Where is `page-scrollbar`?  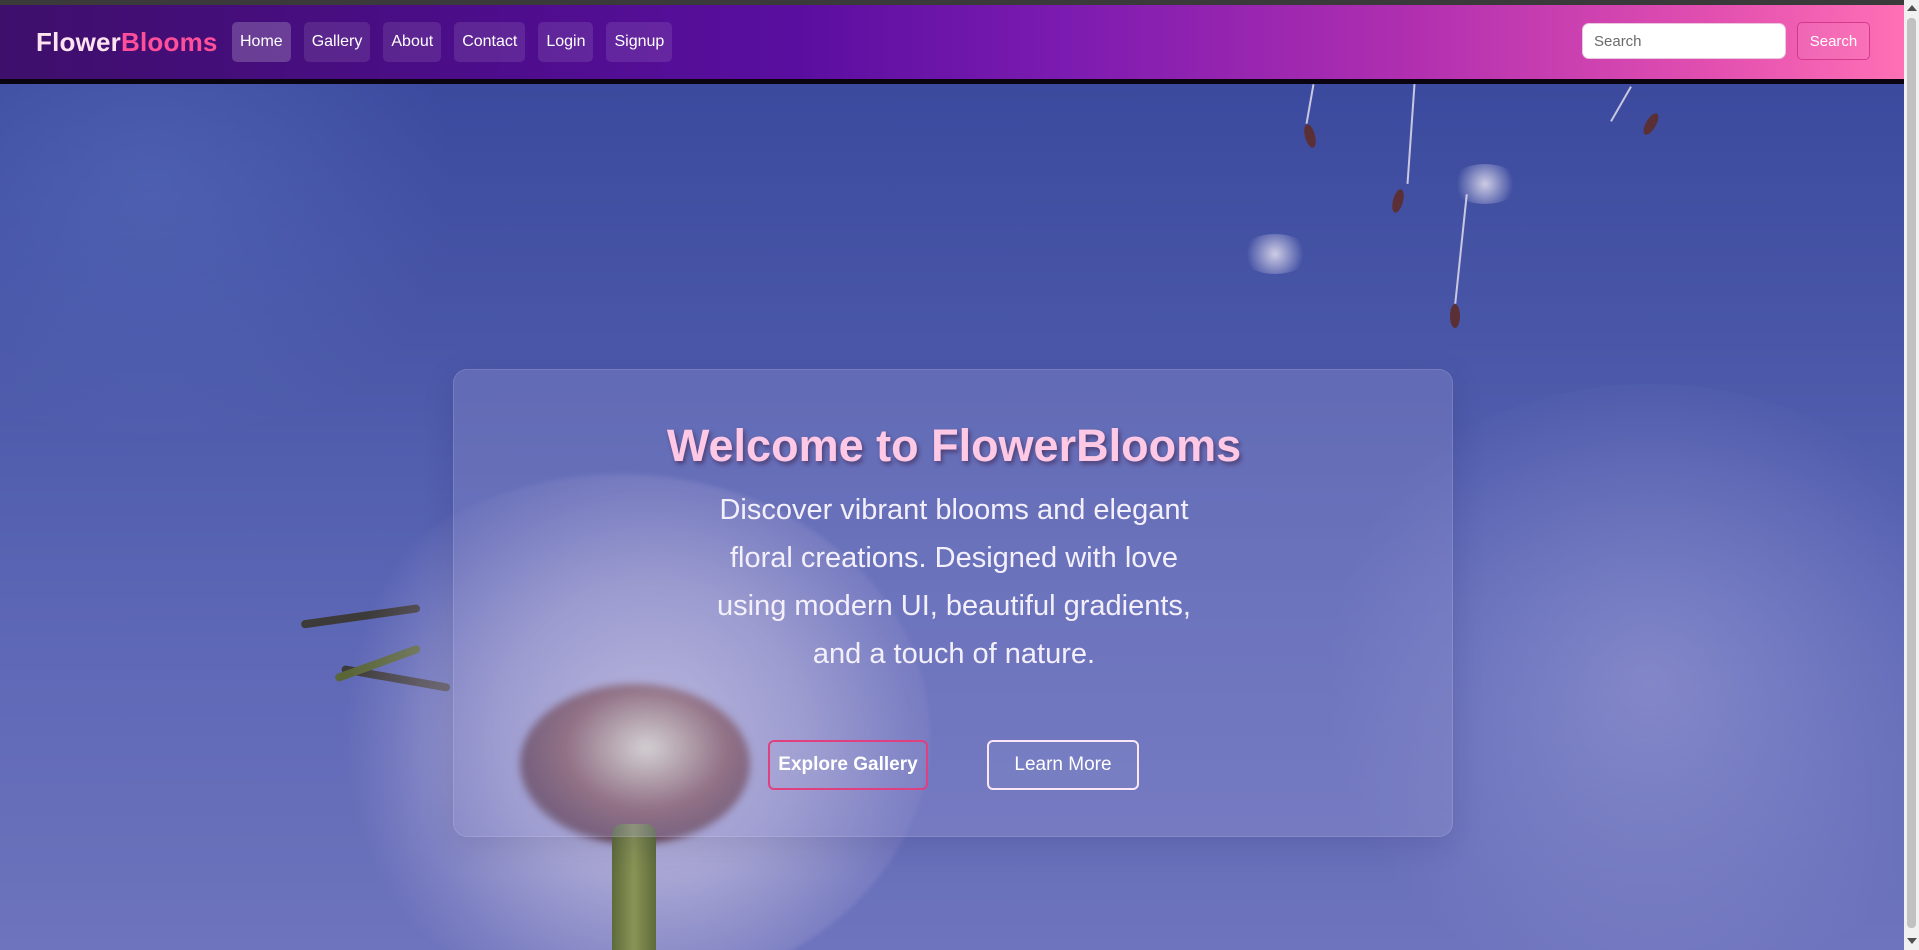
page-scrollbar is located at coordinates (1911, 475).